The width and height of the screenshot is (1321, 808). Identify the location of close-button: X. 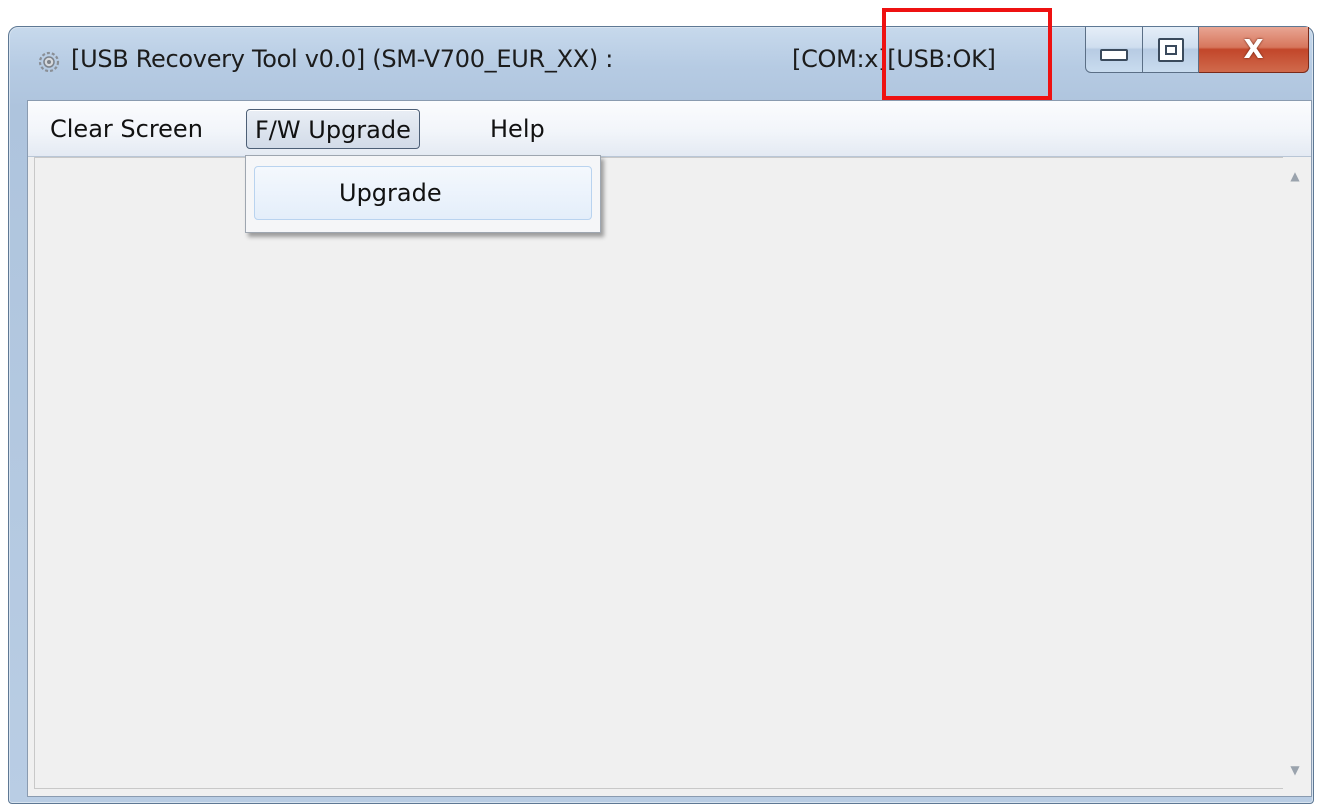
(1254, 50).